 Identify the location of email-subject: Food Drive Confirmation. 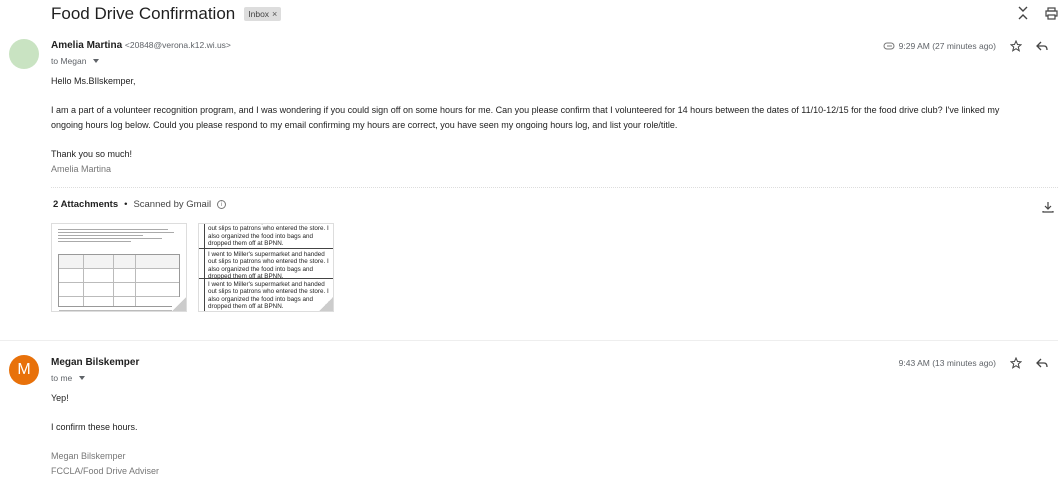
(143, 13).